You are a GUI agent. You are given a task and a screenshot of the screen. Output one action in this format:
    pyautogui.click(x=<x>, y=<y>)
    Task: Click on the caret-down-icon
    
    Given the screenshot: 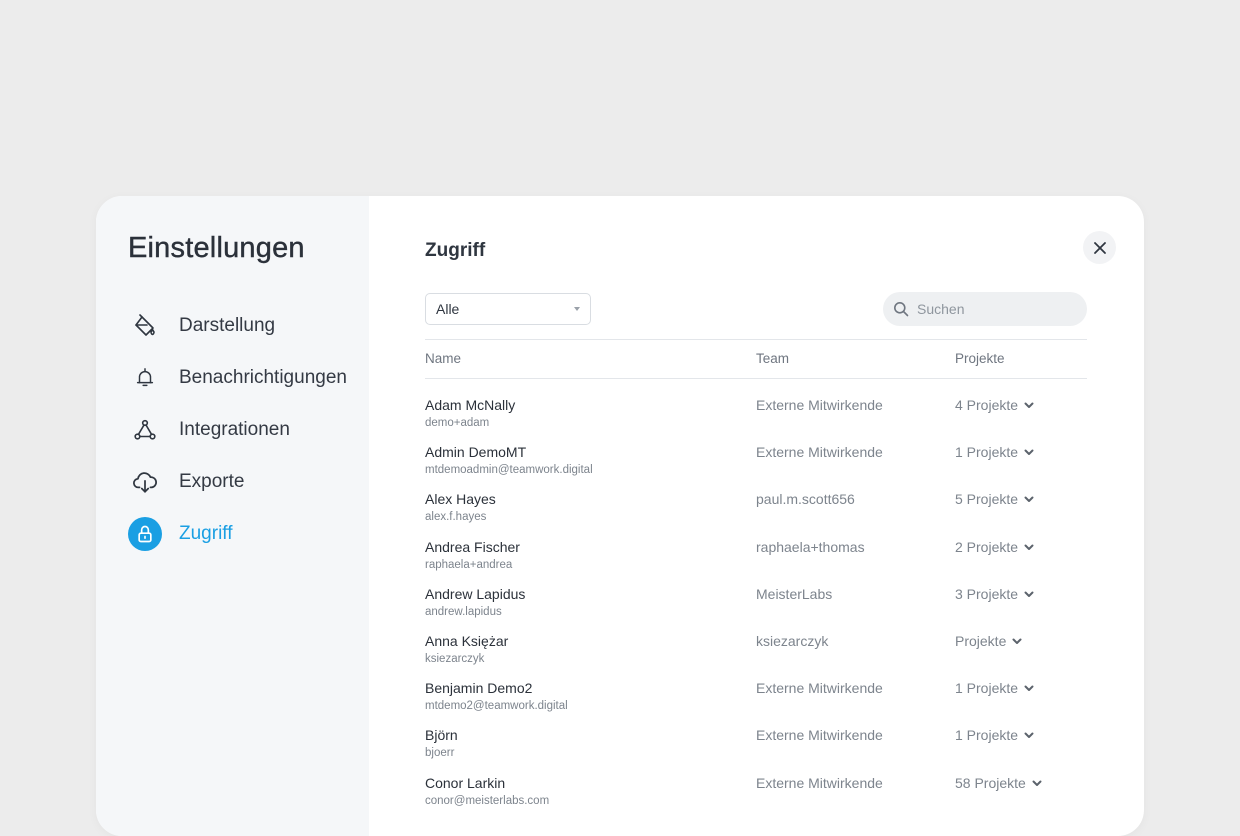 What is the action you would take?
    pyautogui.click(x=577, y=309)
    